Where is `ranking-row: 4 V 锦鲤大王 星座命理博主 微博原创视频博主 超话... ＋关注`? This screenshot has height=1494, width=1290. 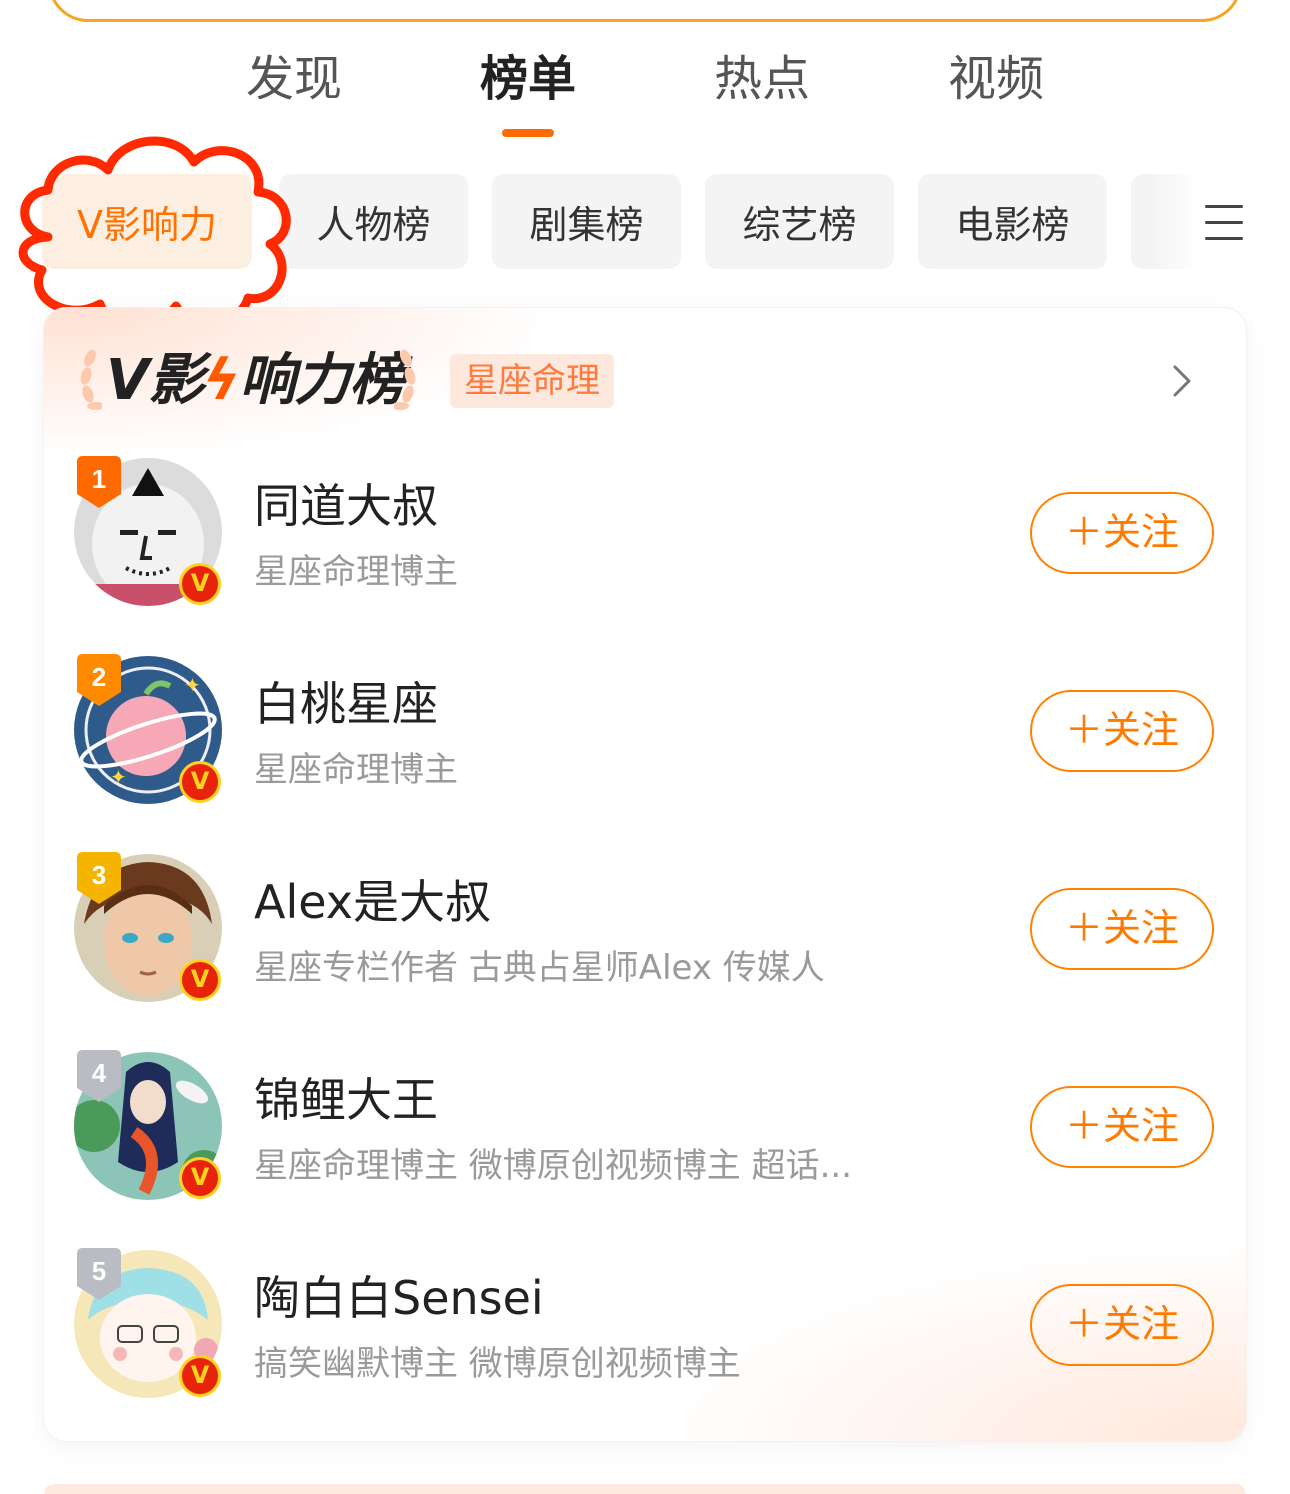 ranking-row: 4 V 锦鲤大王 星座命理博主 微博原创视频博主 超话... ＋关注 is located at coordinates (645, 1131).